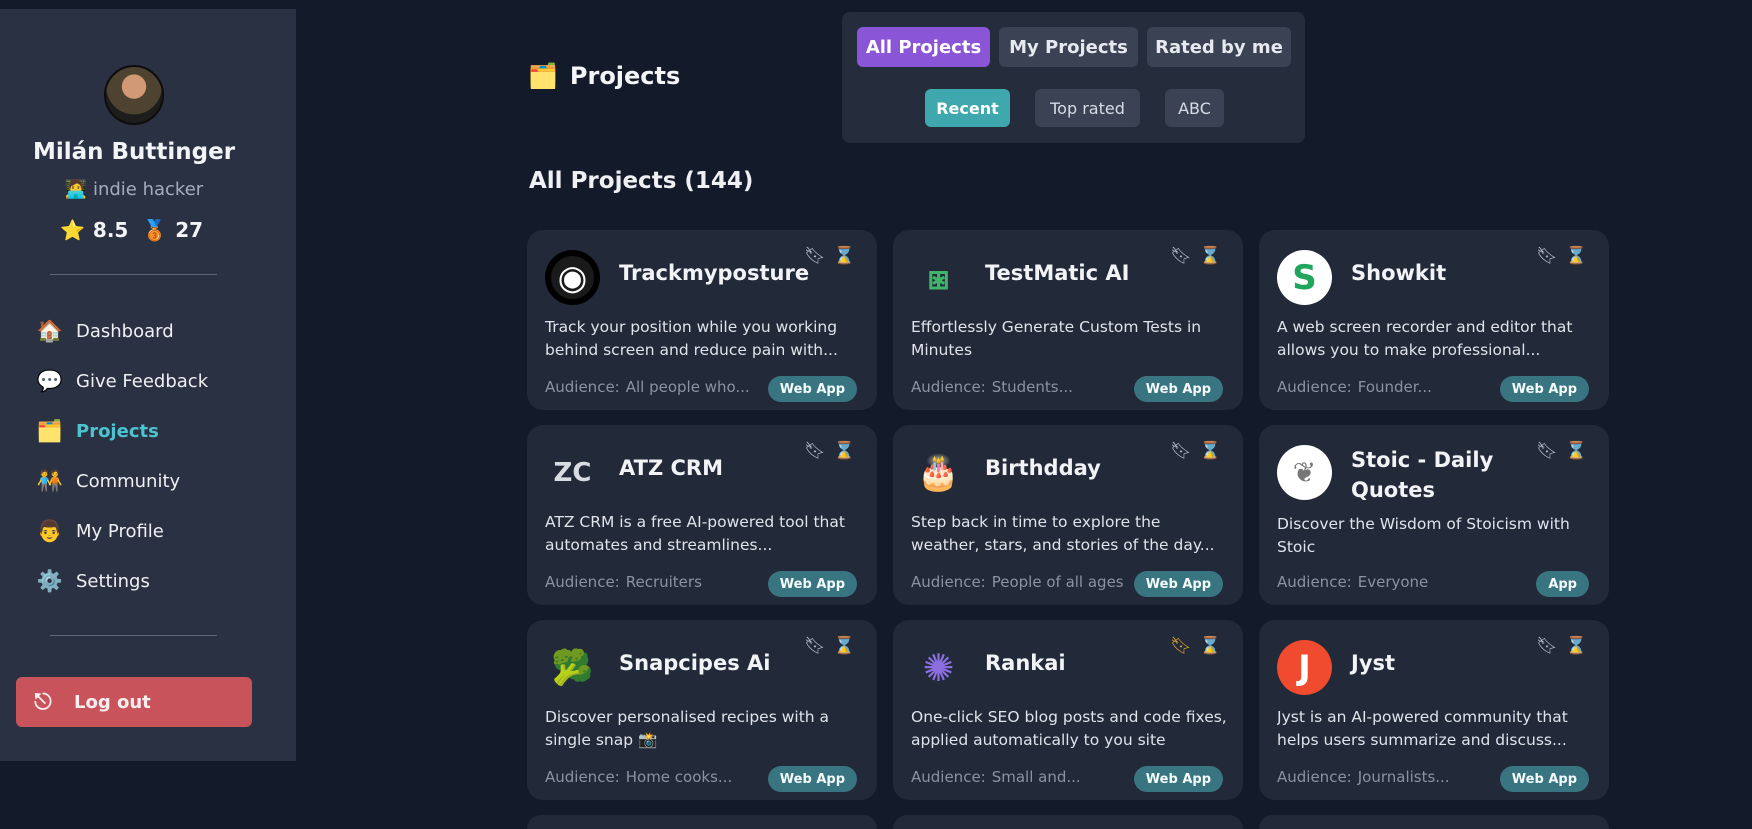  Describe the element at coordinates (671, 468) in the screenshot. I see `card-title: ATZ CRM` at that location.